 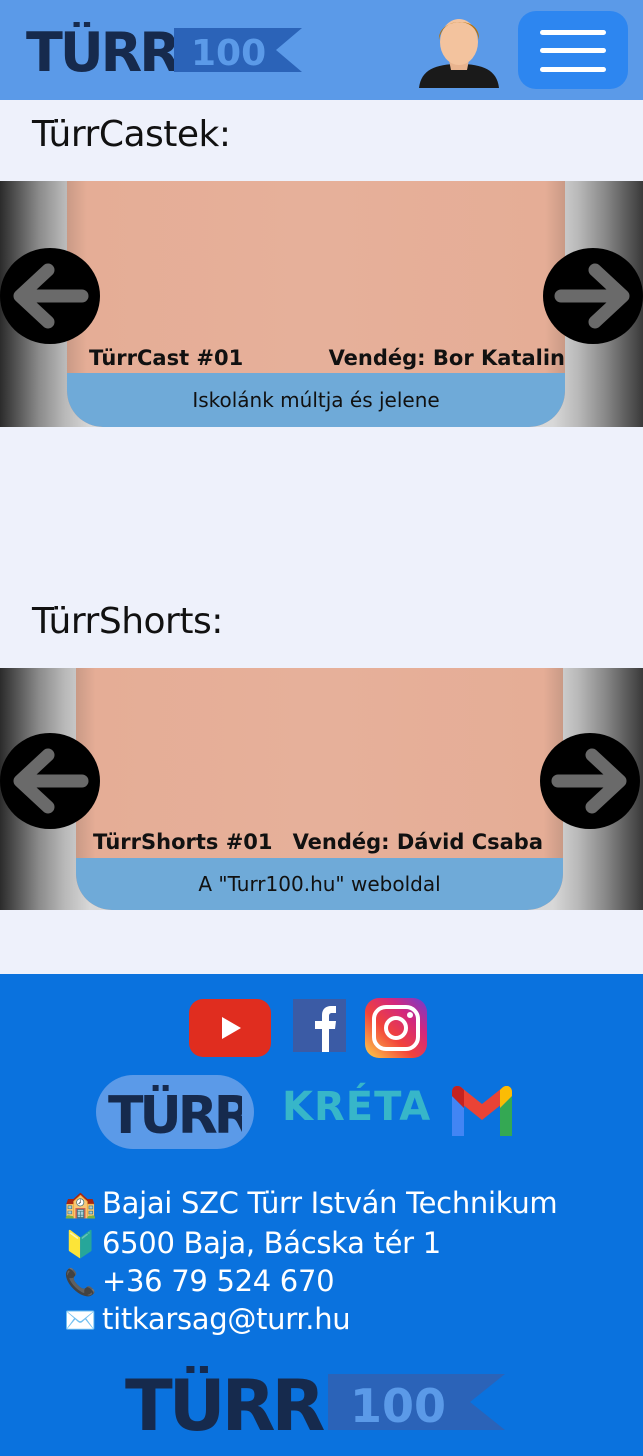 I want to click on phone-icon: 📞, so click(x=80, y=1283).